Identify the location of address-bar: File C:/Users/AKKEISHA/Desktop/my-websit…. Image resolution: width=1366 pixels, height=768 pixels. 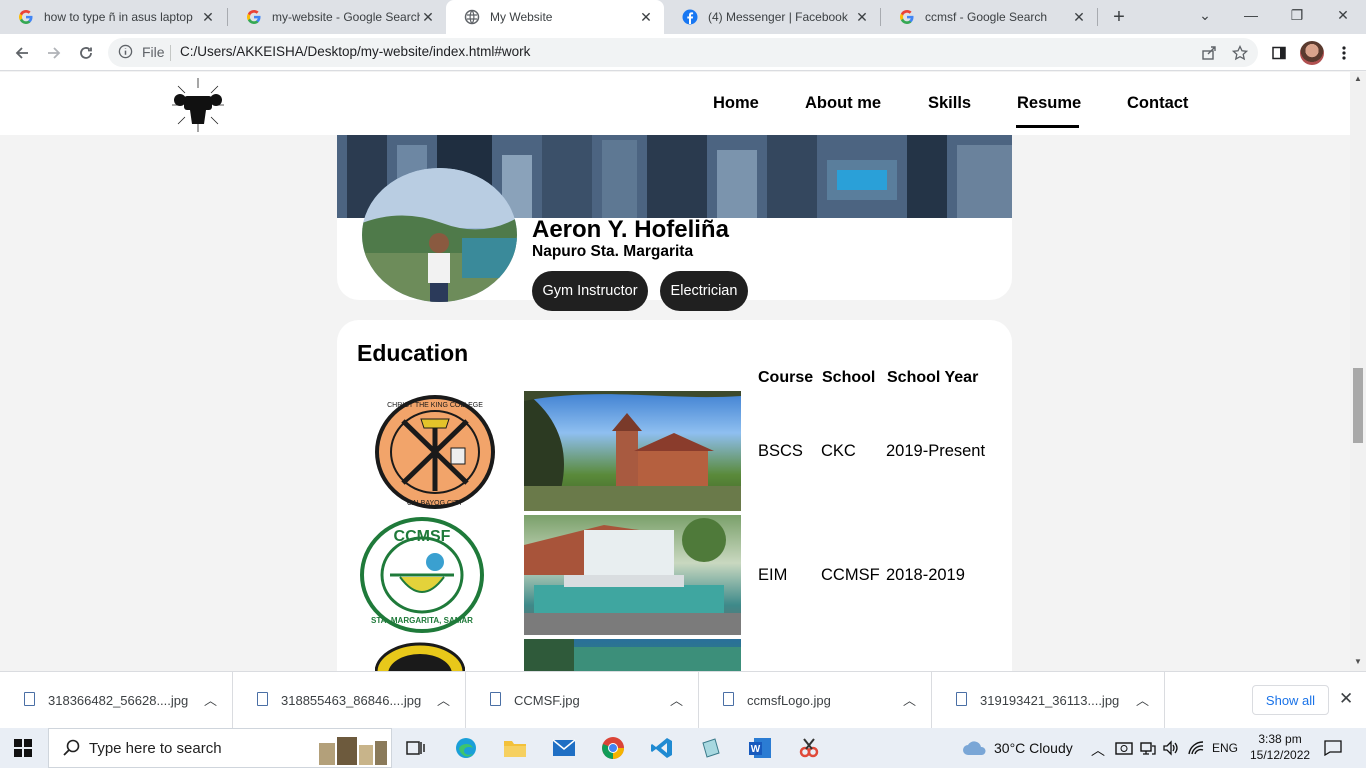
(683, 52).